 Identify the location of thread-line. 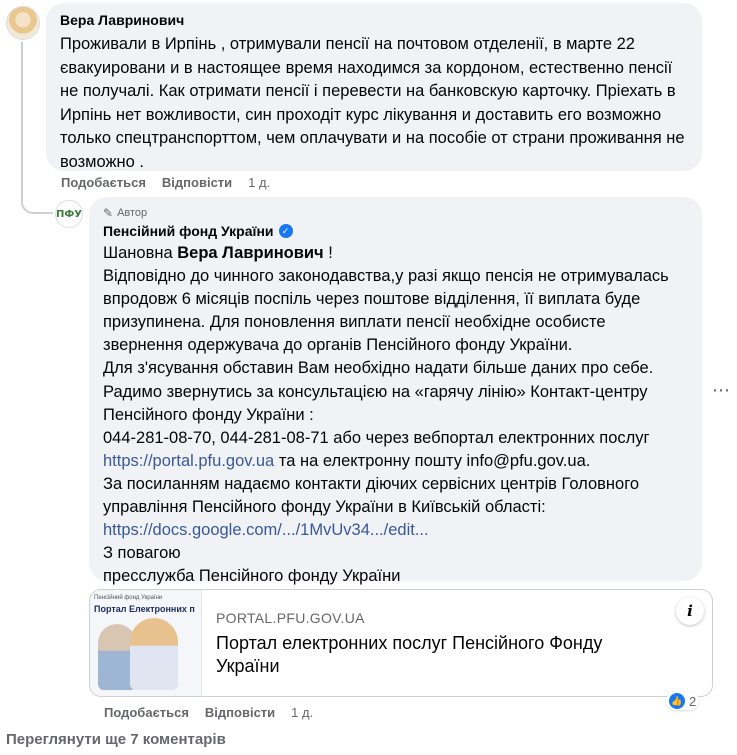
(22, 117).